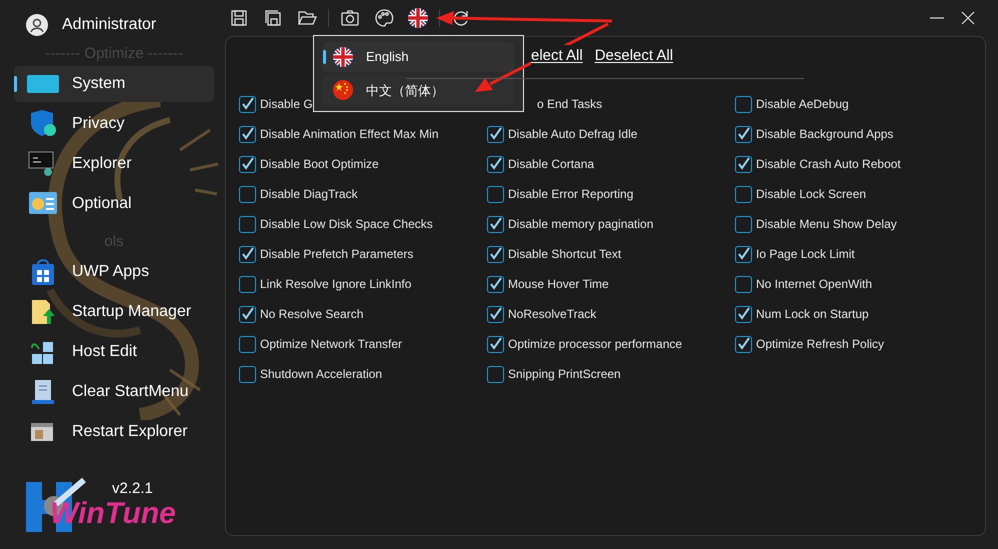 Image resolution: width=998 pixels, height=549 pixels. What do you see at coordinates (114, 312) in the screenshot?
I see `nav-item: Startup Manager` at bounding box center [114, 312].